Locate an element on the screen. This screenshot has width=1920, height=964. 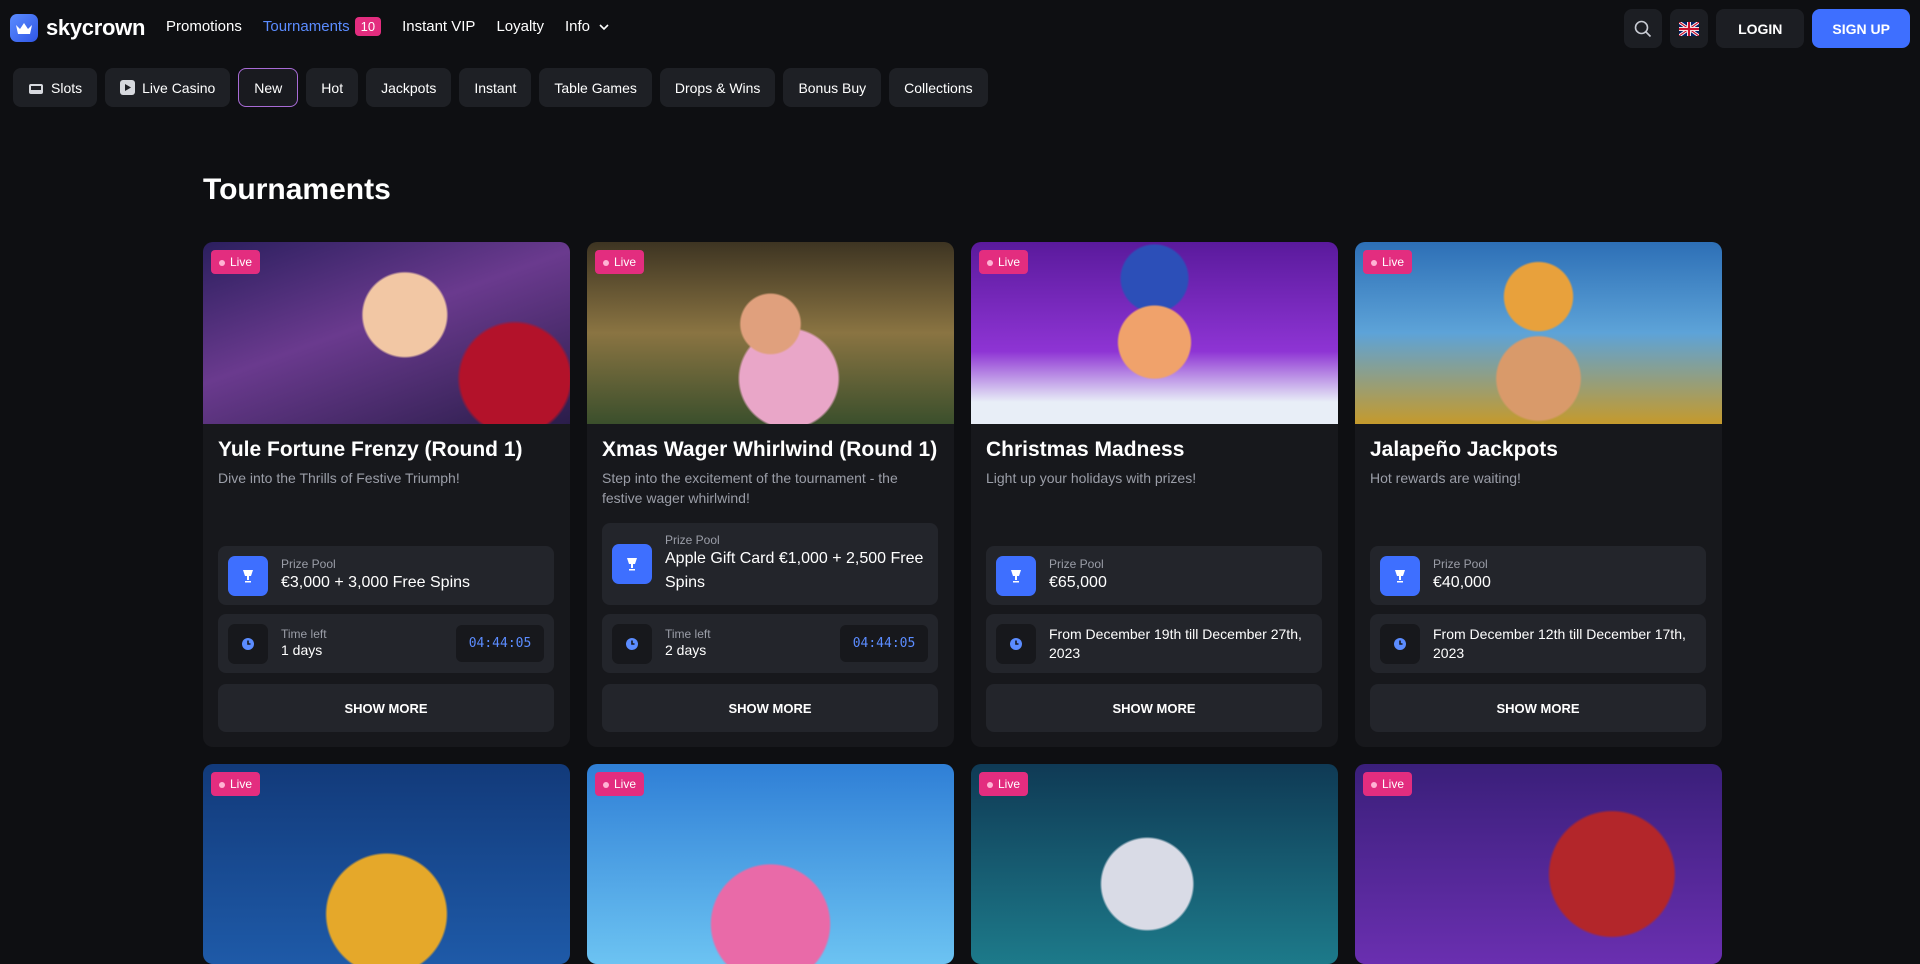
search-icon is located at coordinates (1643, 28).